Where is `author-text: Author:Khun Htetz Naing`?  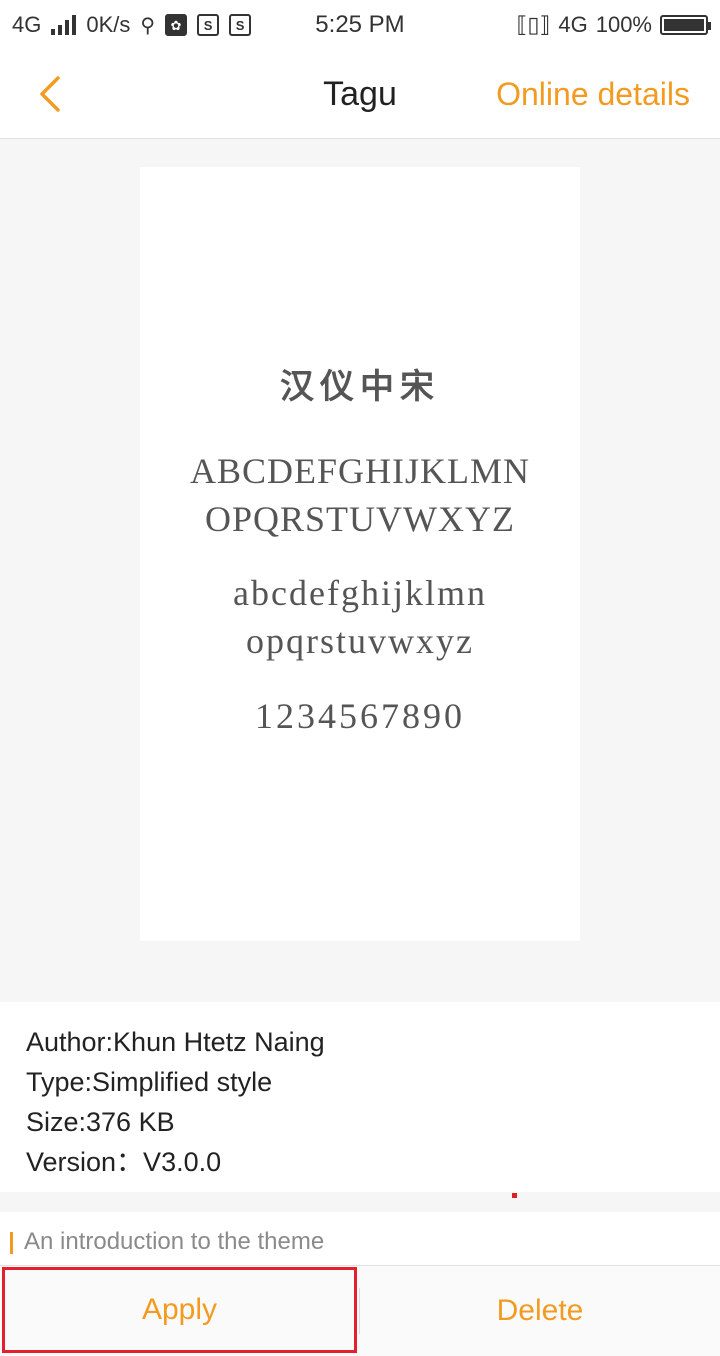 author-text: Author:Khun Htetz Naing is located at coordinates (175, 1042).